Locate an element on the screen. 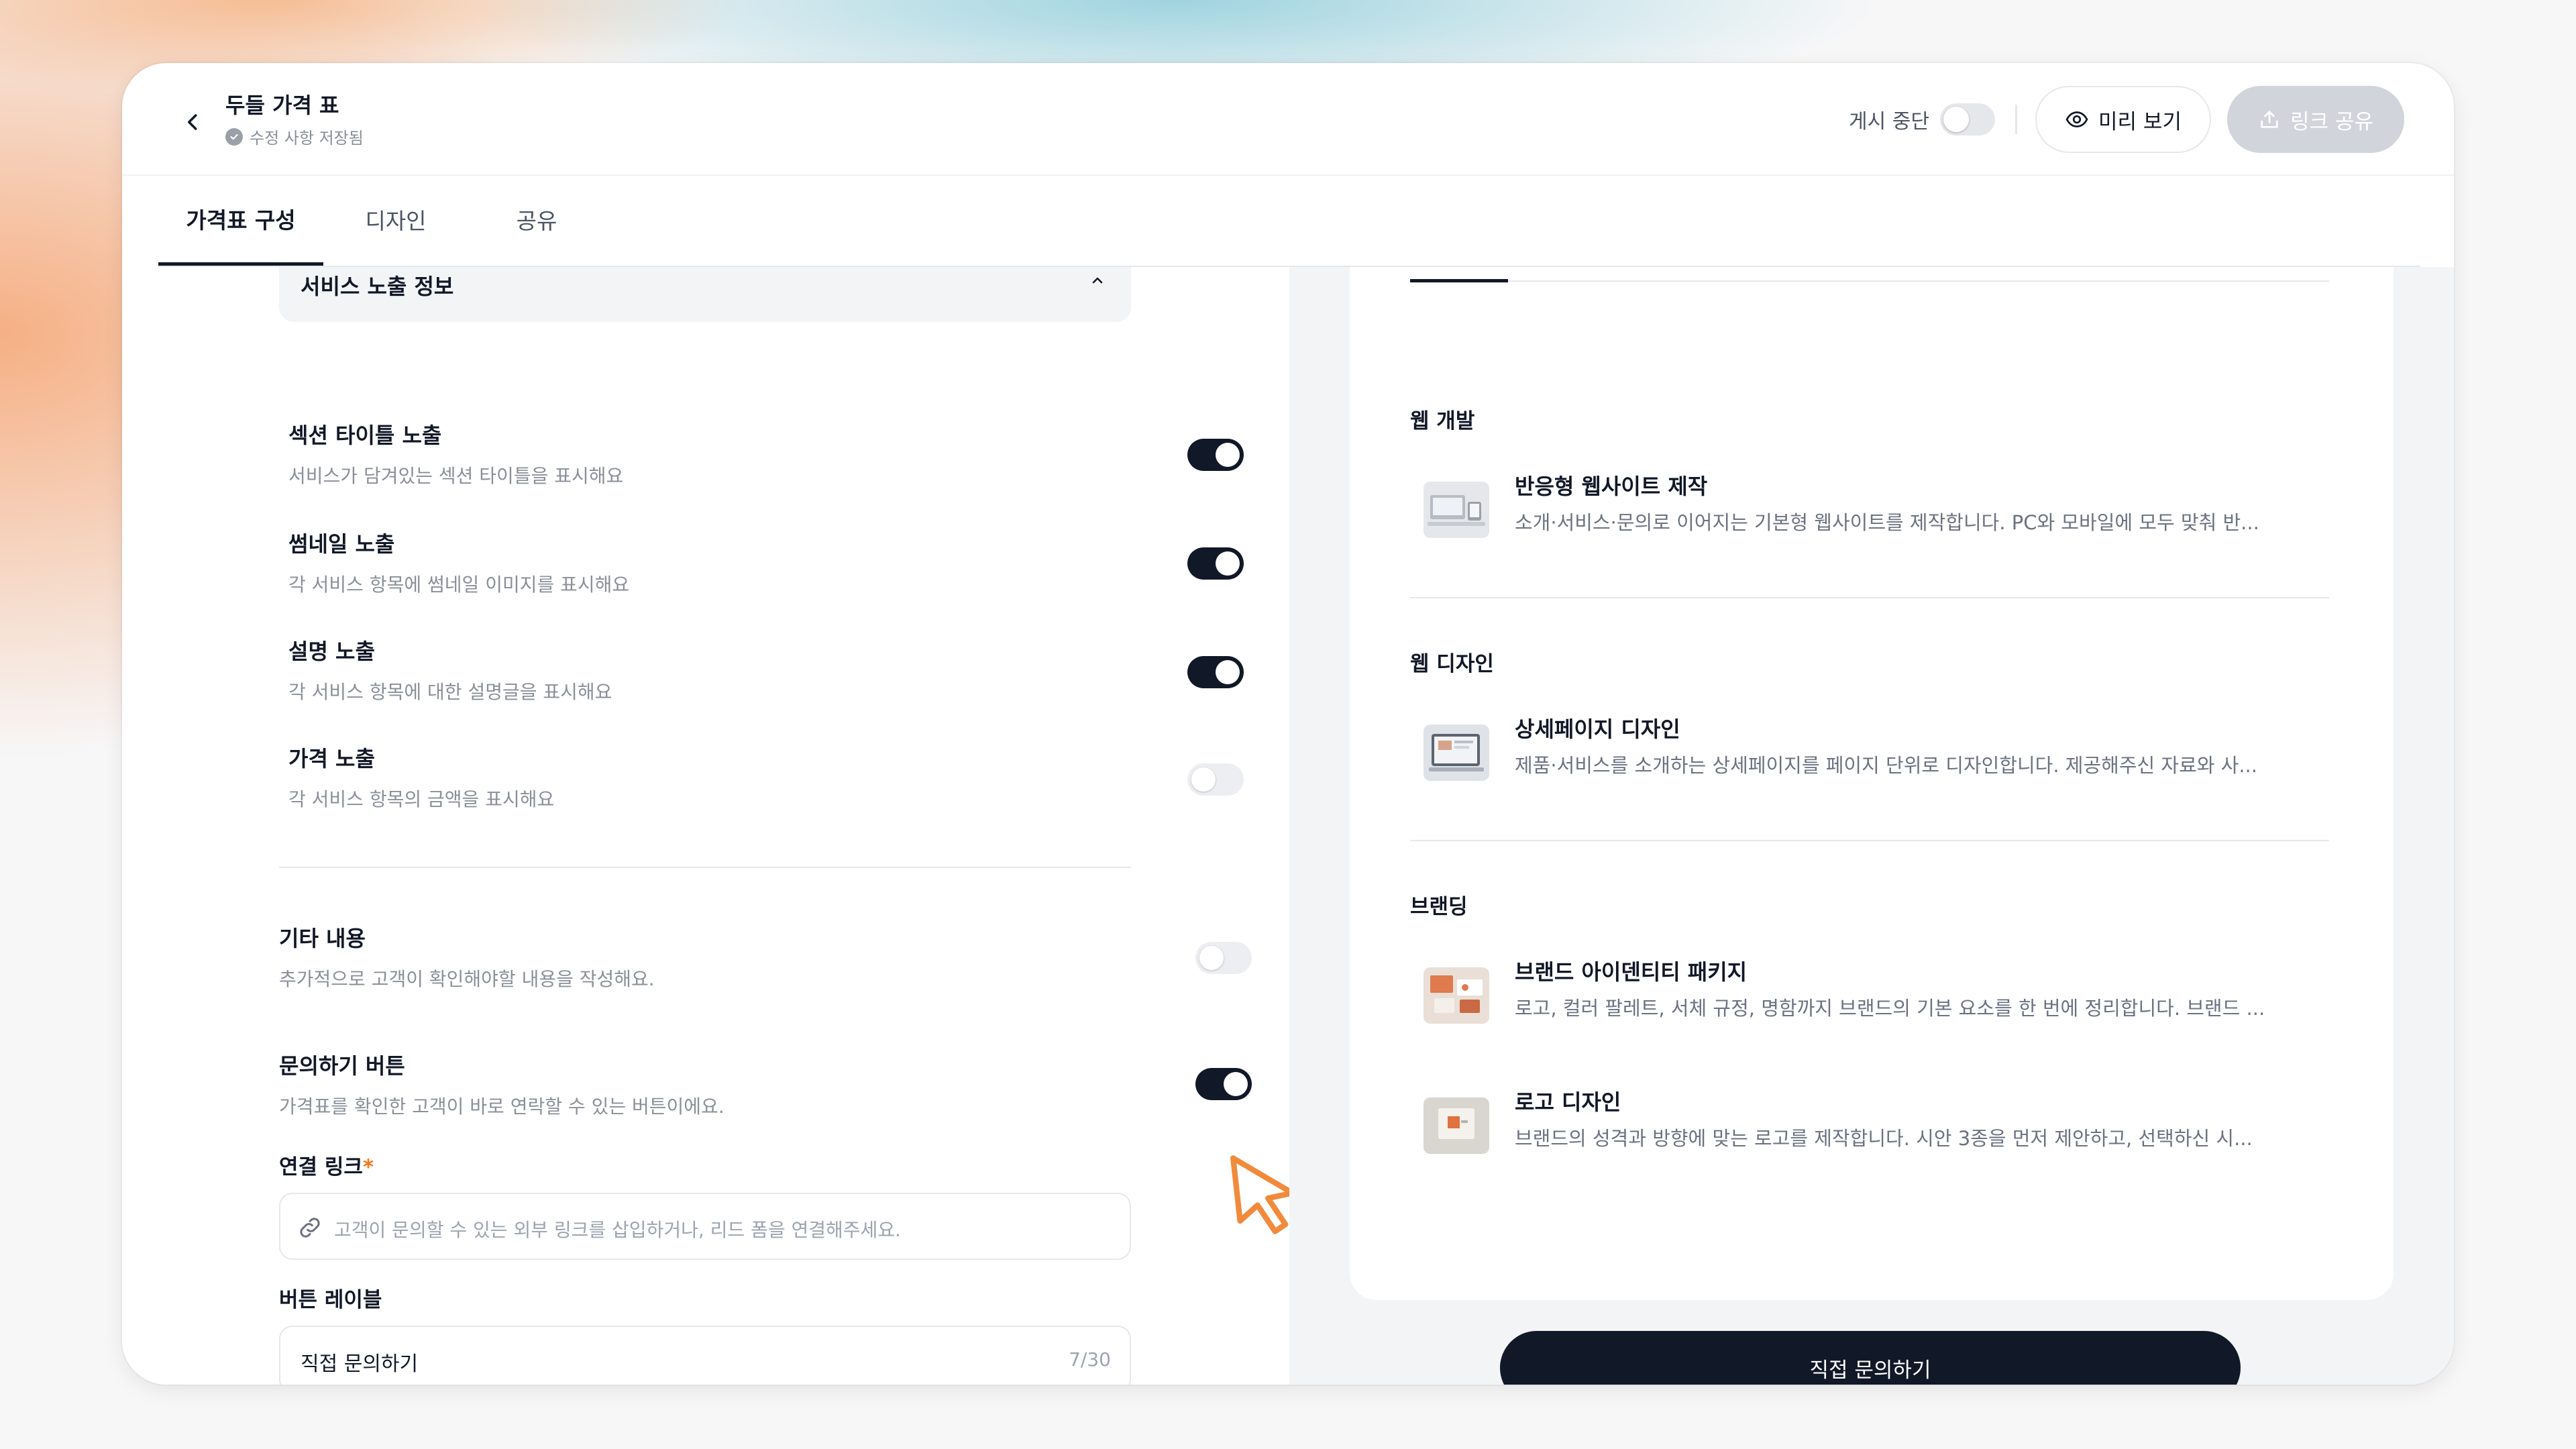 This screenshot has width=2576, height=1449. service-name: 로고 디자인 is located at coordinates (1568, 1102).